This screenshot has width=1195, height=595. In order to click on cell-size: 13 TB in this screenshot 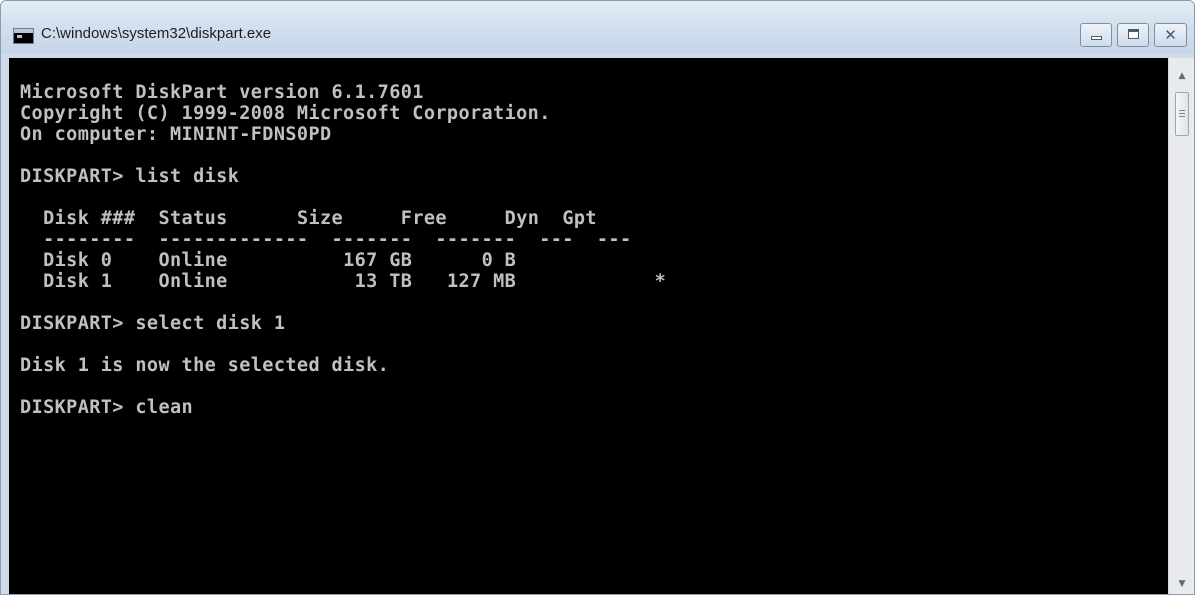, I will do `click(383, 281)`.